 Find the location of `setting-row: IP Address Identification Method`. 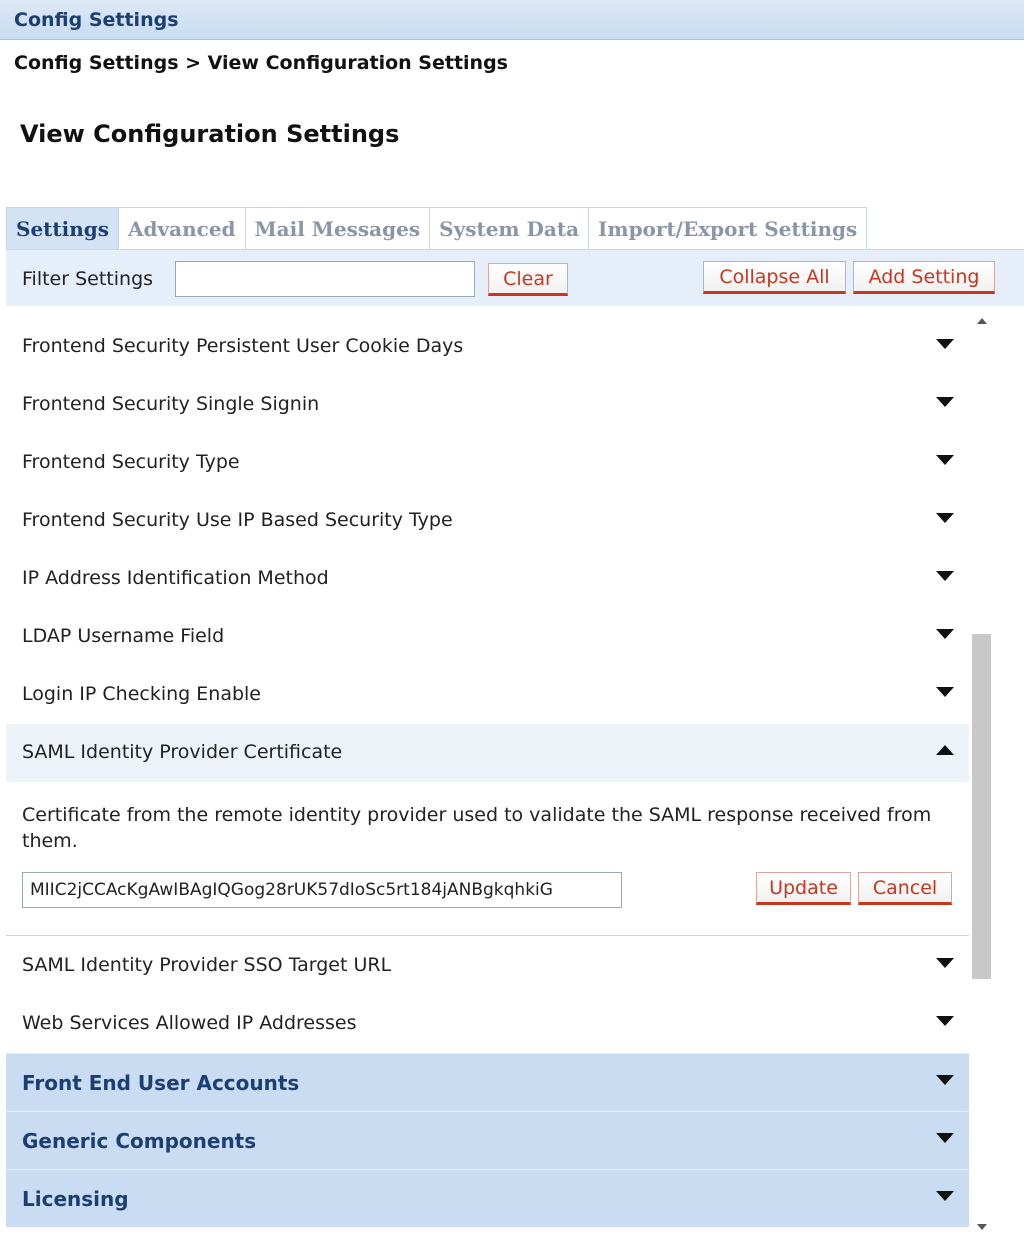

setting-row: IP Address Identification Method is located at coordinates (487, 579).